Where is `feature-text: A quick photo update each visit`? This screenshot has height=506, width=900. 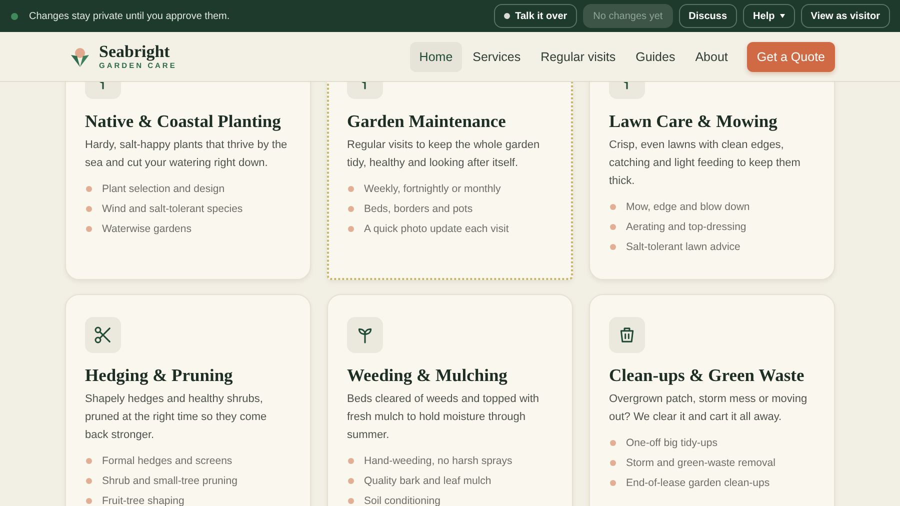
feature-text: A quick photo update each visit is located at coordinates (436, 229).